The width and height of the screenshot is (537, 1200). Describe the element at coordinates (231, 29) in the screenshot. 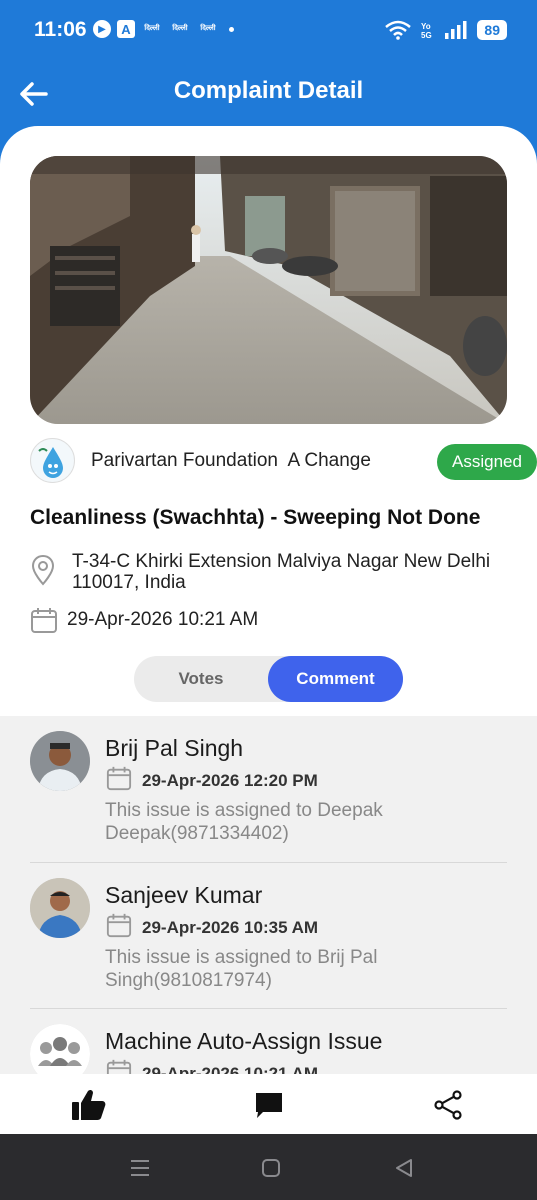

I see `more-notifications-dot` at that location.